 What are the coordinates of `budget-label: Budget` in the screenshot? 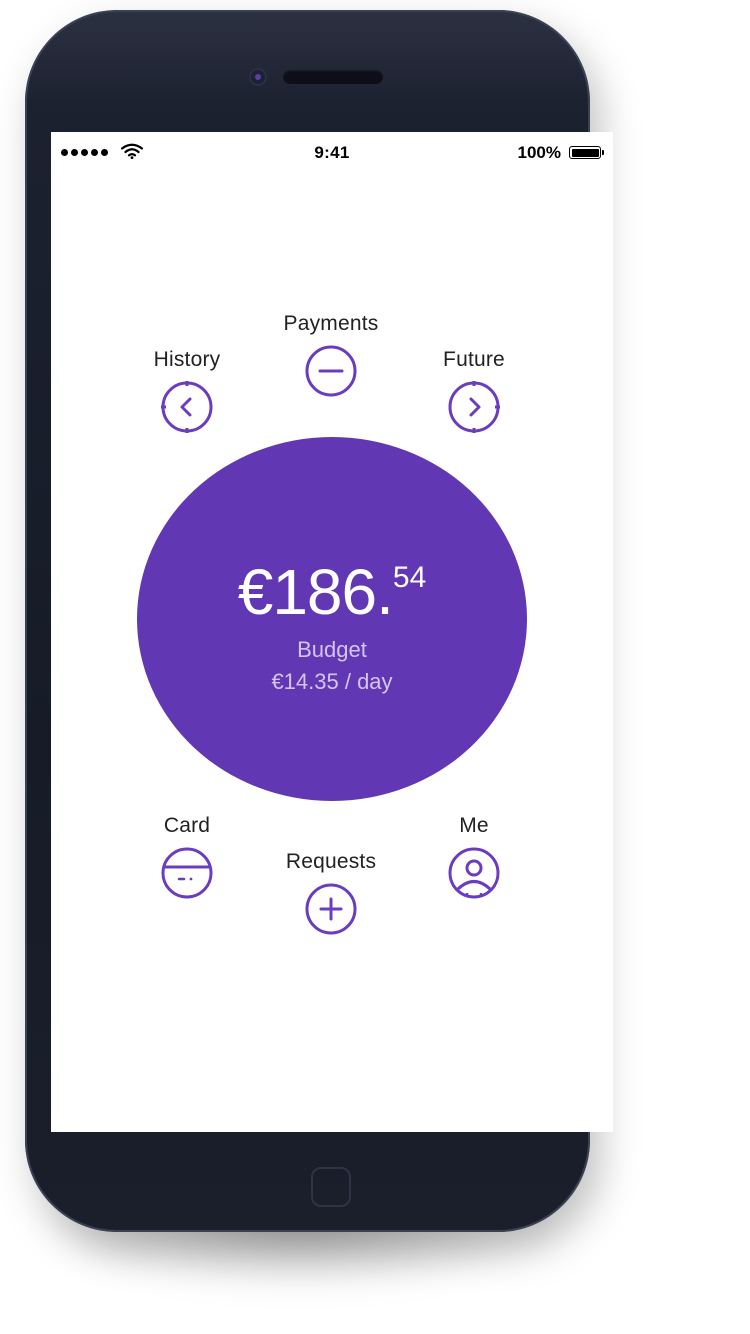 It's located at (332, 649).